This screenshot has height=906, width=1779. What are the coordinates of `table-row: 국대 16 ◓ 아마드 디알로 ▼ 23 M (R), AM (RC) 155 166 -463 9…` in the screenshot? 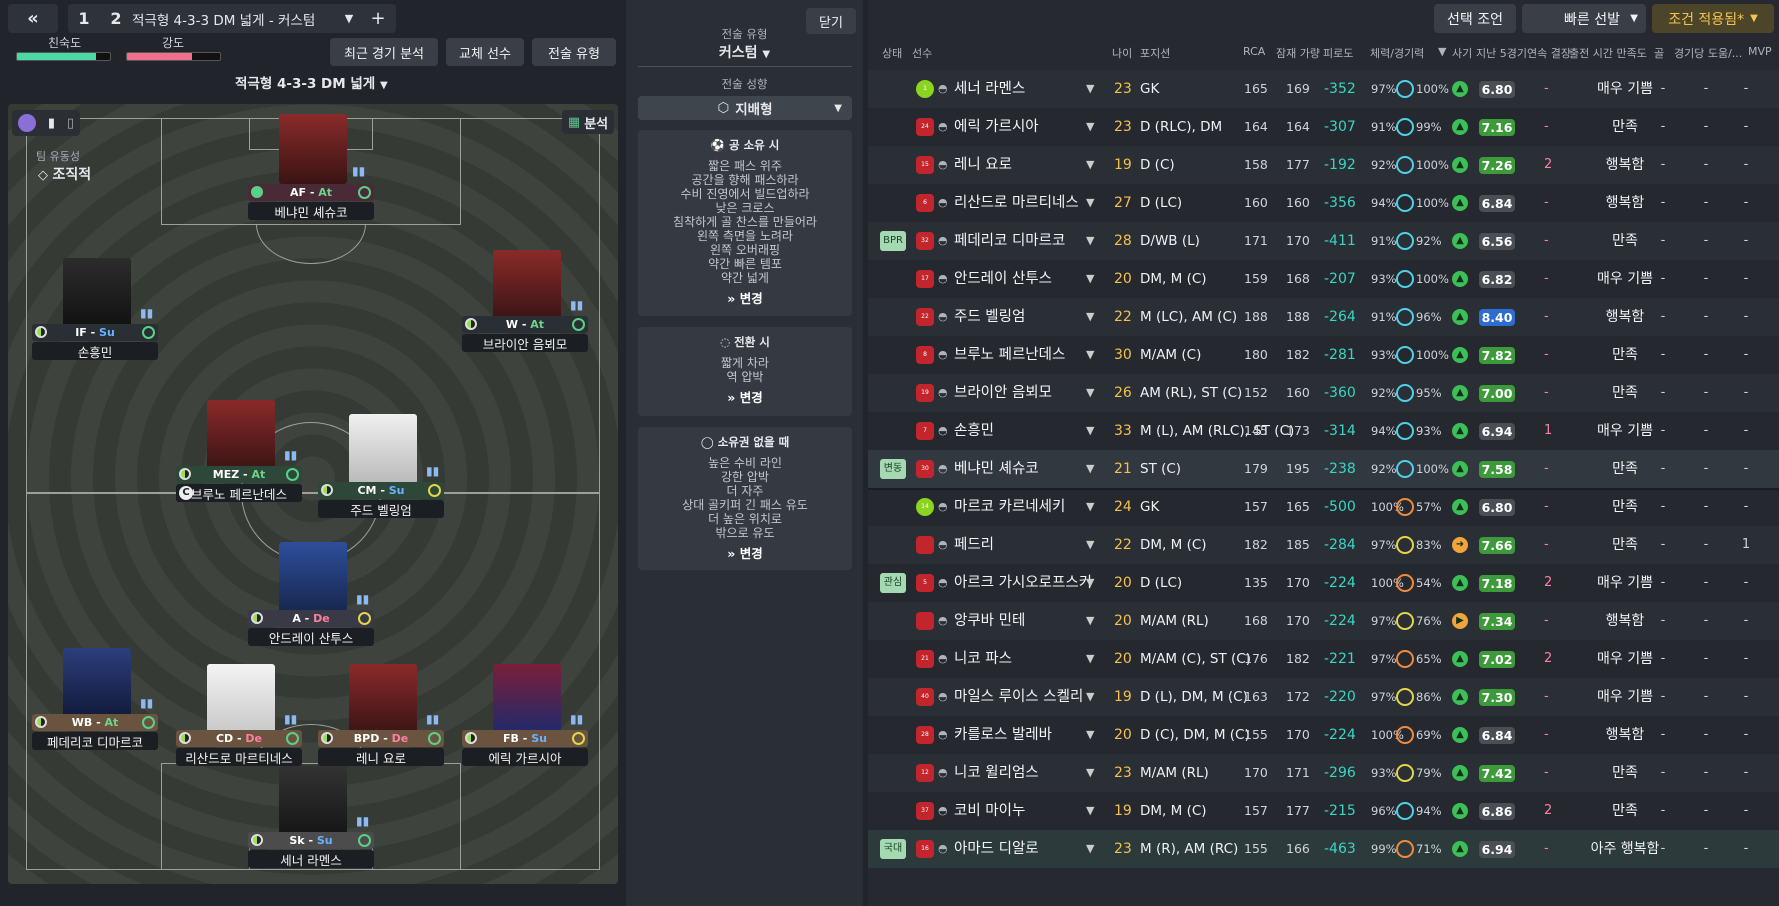 It's located at (1323, 849).